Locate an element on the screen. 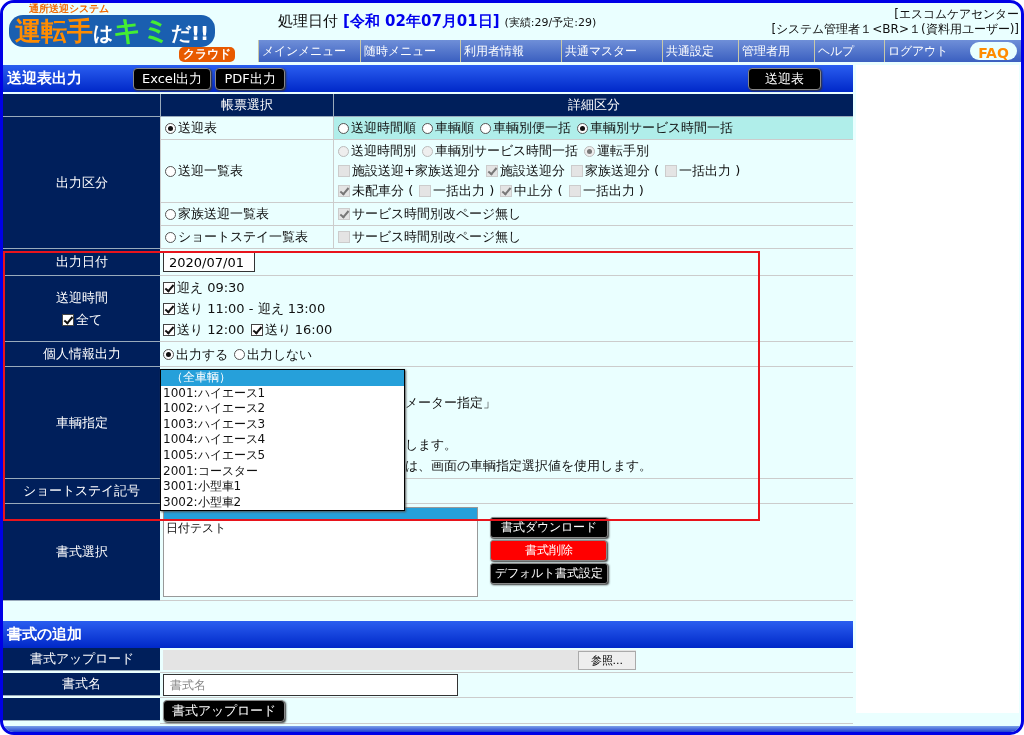 The image size is (1024, 735). radio-option: 送迎一覧表 is located at coordinates (204, 171).